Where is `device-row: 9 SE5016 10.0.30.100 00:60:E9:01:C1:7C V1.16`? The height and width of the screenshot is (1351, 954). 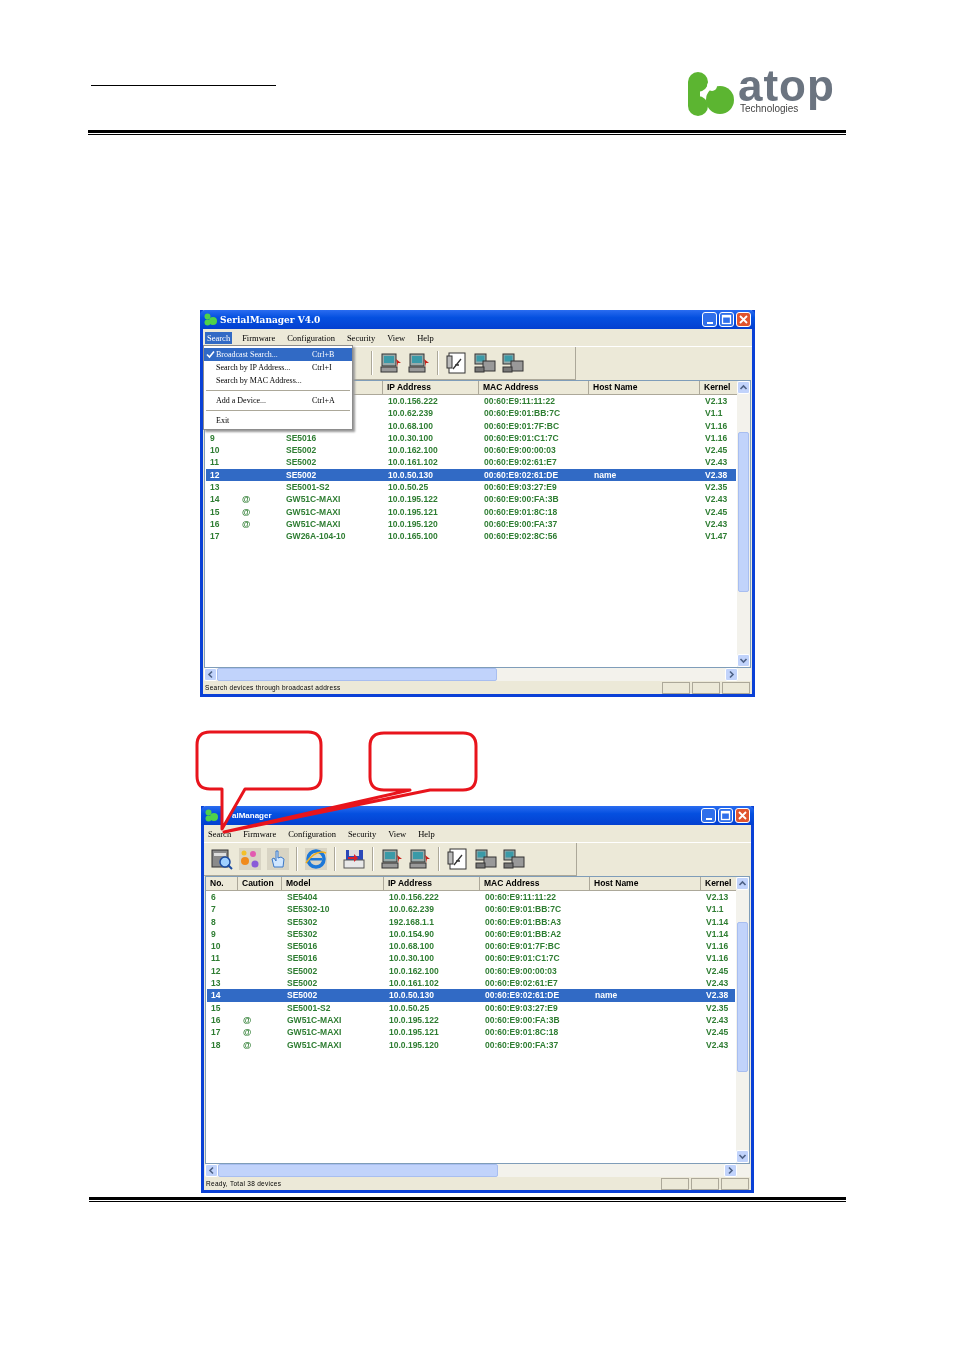 device-row: 9 SE5016 10.0.30.100 00:60:E9:01:C1:7C V1.16 is located at coordinates (471, 438).